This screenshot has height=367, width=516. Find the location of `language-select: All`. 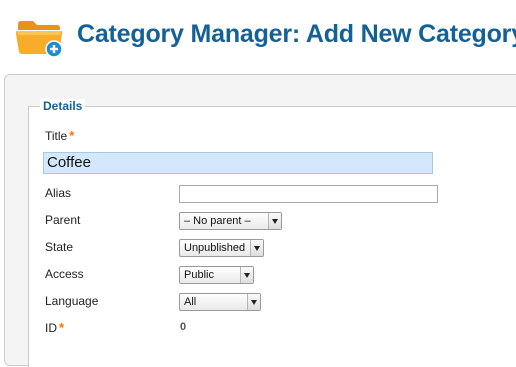

language-select: All is located at coordinates (220, 302).